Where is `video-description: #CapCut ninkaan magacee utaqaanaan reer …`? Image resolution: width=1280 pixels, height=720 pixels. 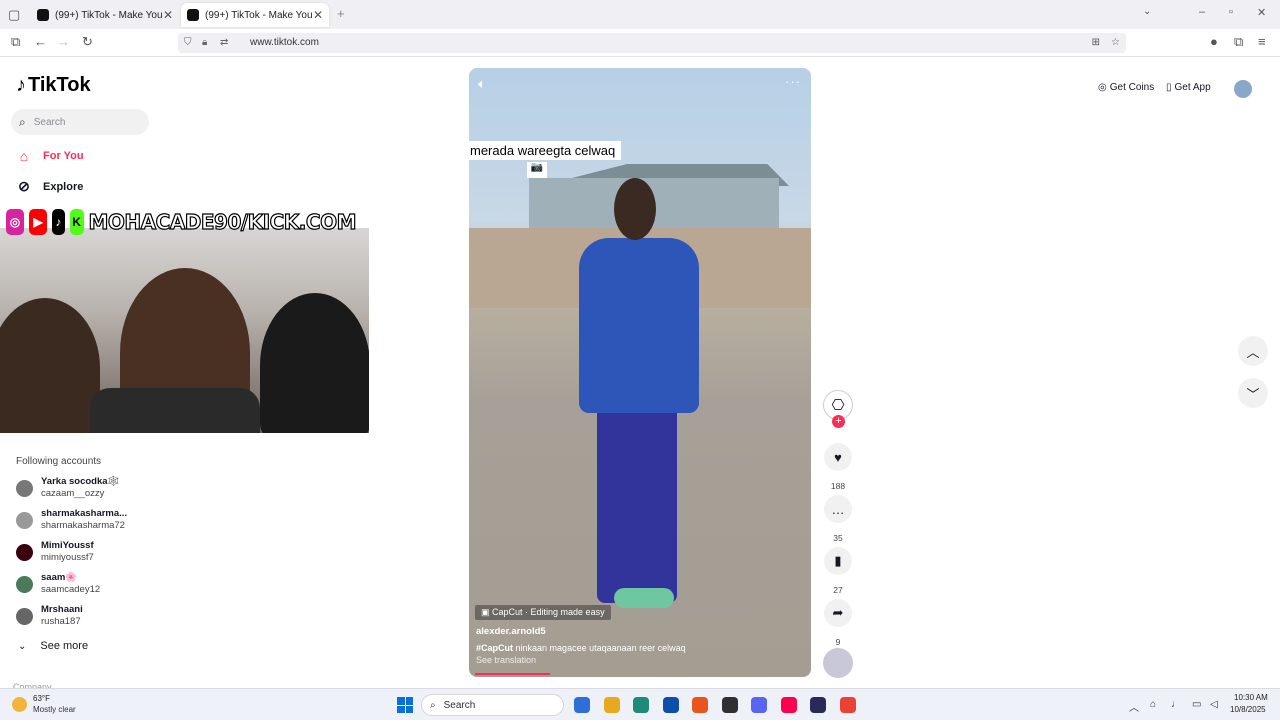
video-description: #CapCut ninkaan magacee utaqaanaan reer … is located at coordinates (581, 648).